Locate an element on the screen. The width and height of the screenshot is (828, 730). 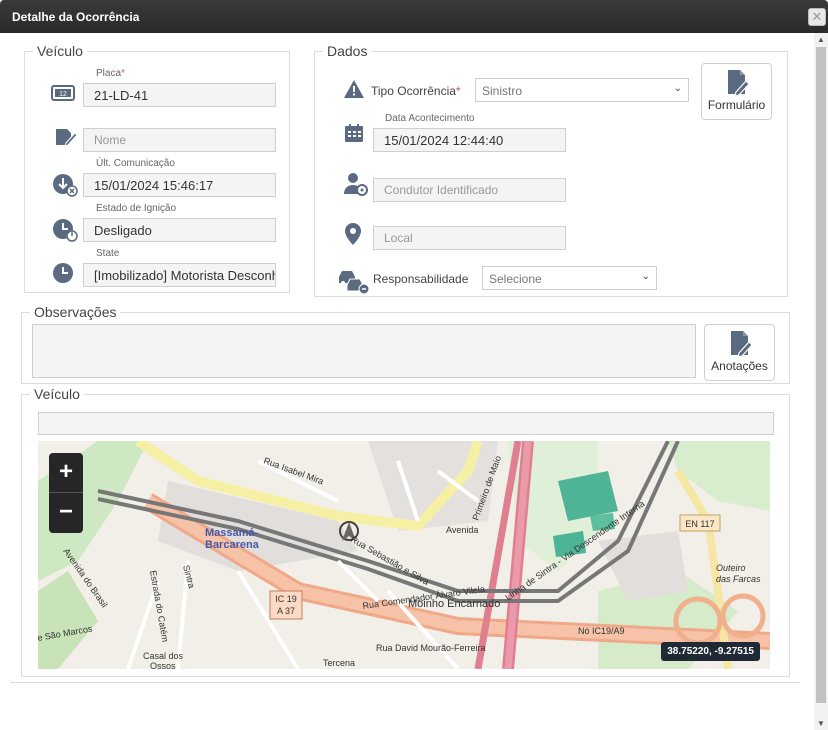
svg-text: Massamá- is located at coordinates (232, 533).